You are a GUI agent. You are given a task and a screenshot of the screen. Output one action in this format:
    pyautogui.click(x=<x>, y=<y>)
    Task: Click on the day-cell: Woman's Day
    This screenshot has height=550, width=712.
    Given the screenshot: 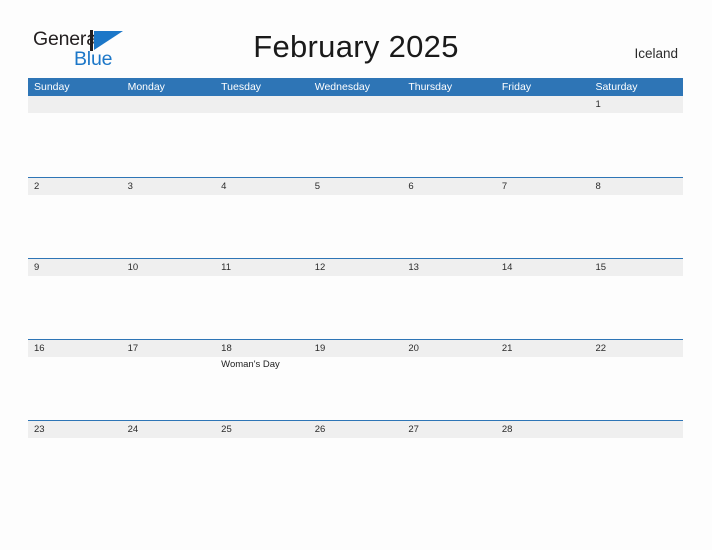 What is the action you would take?
    pyautogui.click(x=262, y=388)
    